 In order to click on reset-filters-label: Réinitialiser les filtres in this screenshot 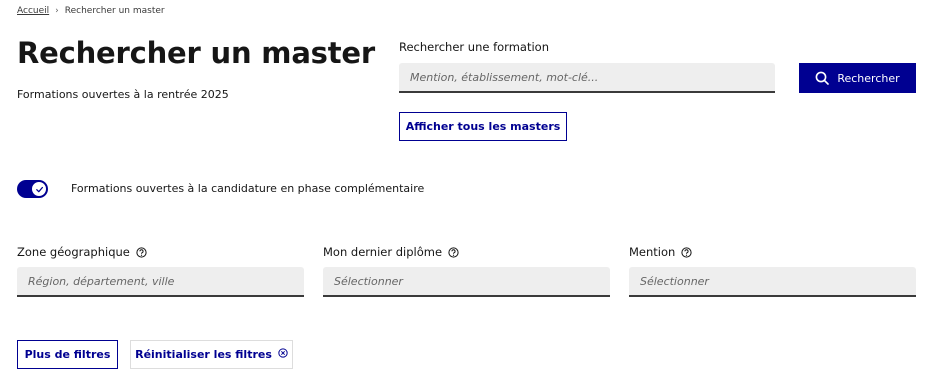, I will do `click(203, 354)`.